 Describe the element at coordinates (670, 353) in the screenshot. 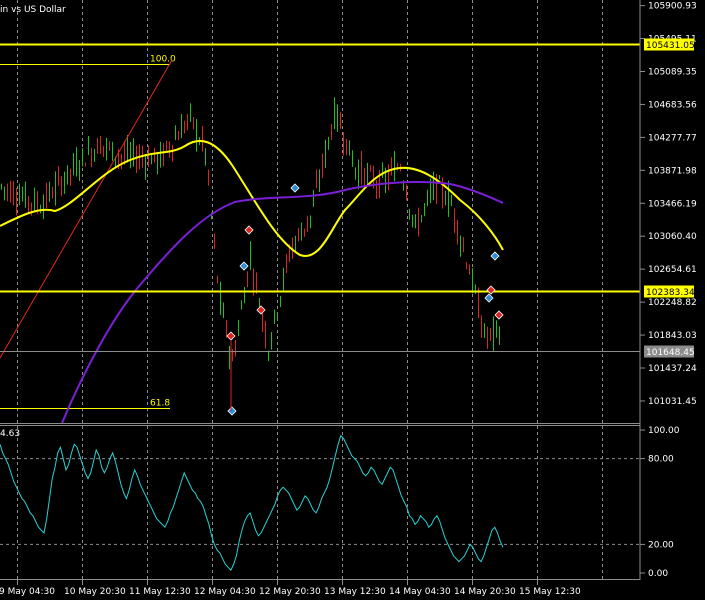

I see `price-line-tag-label: 101648.45` at that location.